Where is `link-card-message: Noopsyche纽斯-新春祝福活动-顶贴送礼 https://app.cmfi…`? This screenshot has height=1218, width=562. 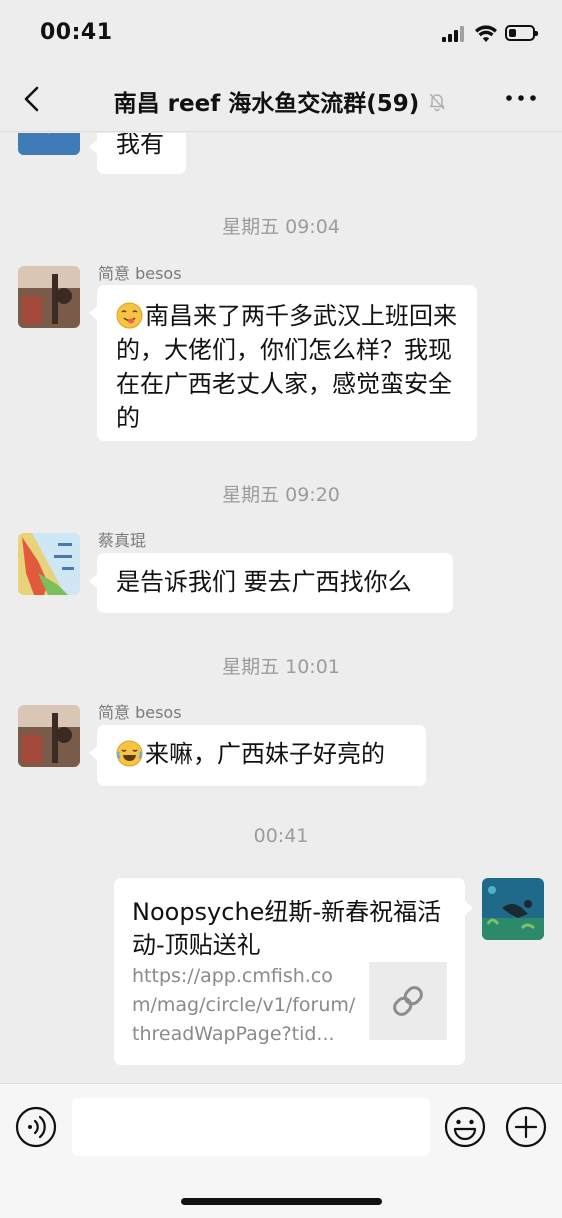 link-card-message: Noopsyche纽斯-新春祝福活动-顶贴送礼 https://app.cmfi… is located at coordinates (293, 971).